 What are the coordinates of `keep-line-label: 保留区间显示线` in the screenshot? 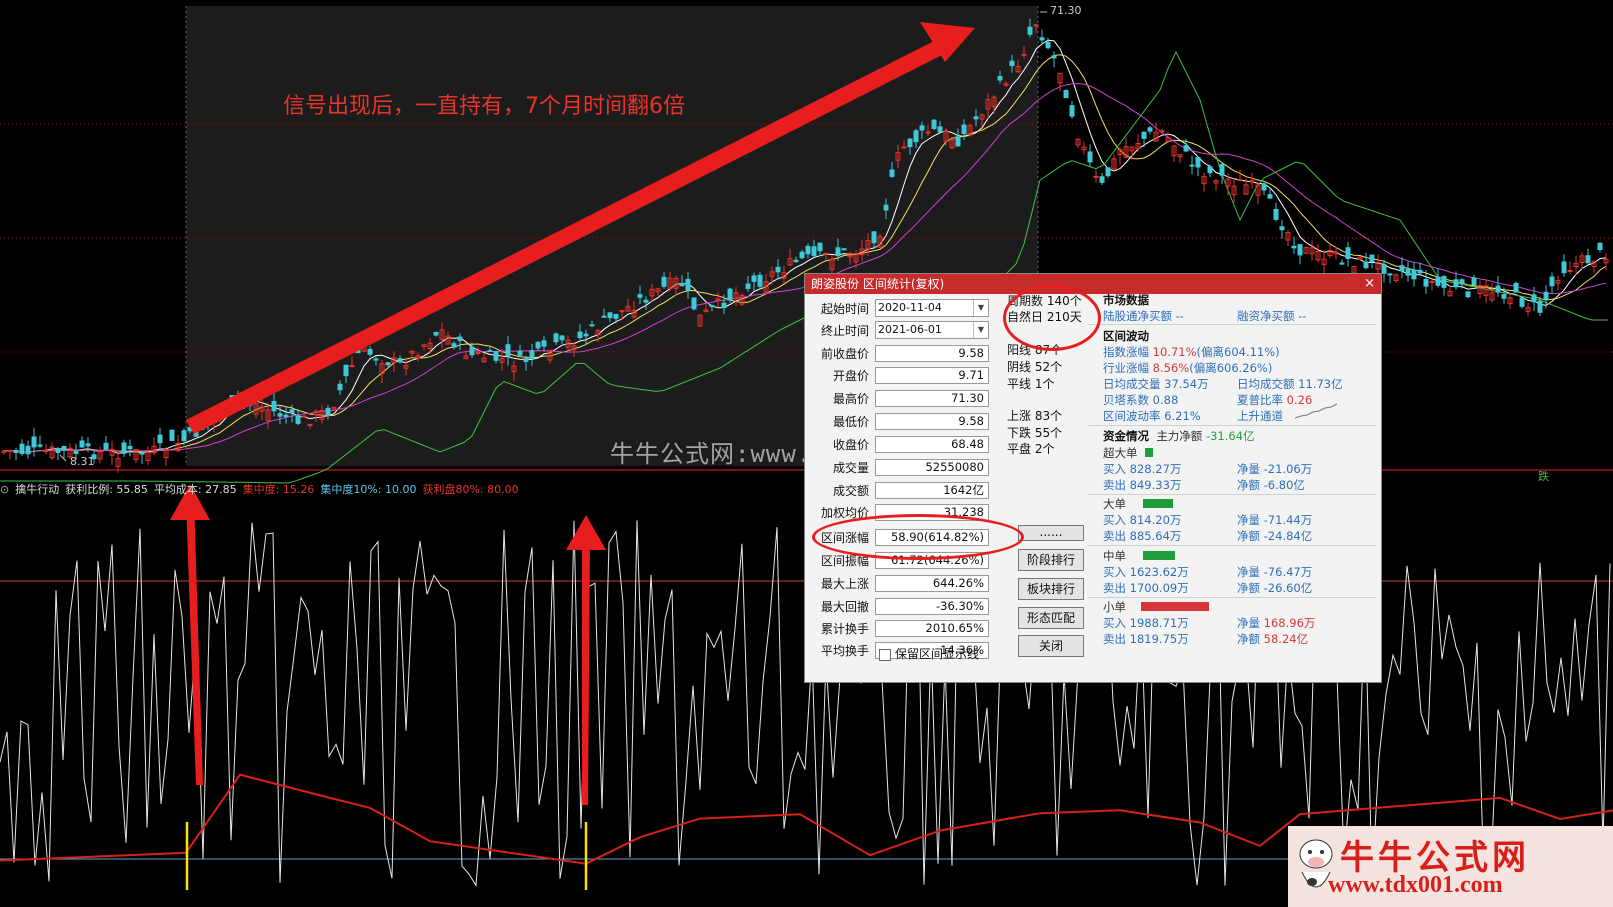 It's located at (937, 654).